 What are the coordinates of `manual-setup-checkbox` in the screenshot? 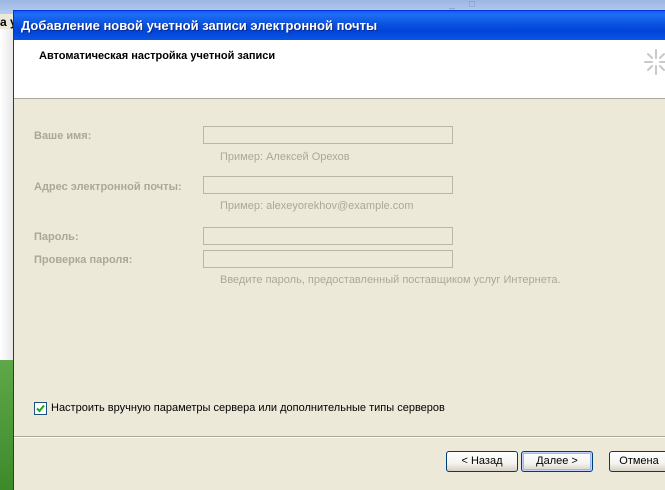 It's located at (40, 408).